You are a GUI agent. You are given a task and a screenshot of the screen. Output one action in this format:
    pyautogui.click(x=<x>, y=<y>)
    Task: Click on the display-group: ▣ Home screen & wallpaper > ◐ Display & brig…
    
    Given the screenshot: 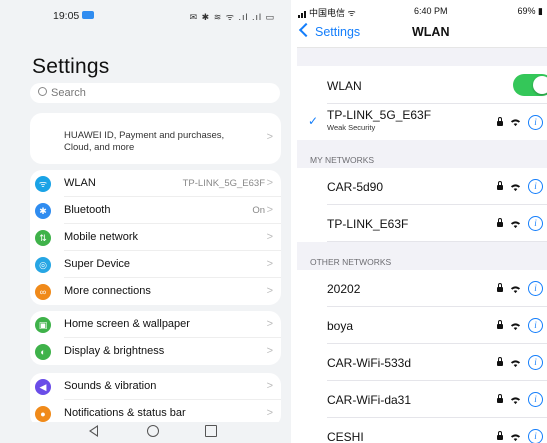 What is the action you would take?
    pyautogui.click(x=155, y=338)
    